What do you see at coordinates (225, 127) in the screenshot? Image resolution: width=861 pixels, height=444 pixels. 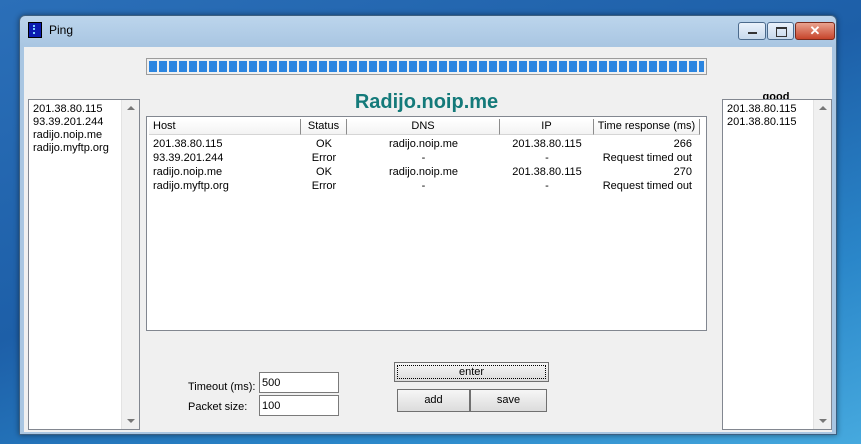 I see `column-host: Host` at bounding box center [225, 127].